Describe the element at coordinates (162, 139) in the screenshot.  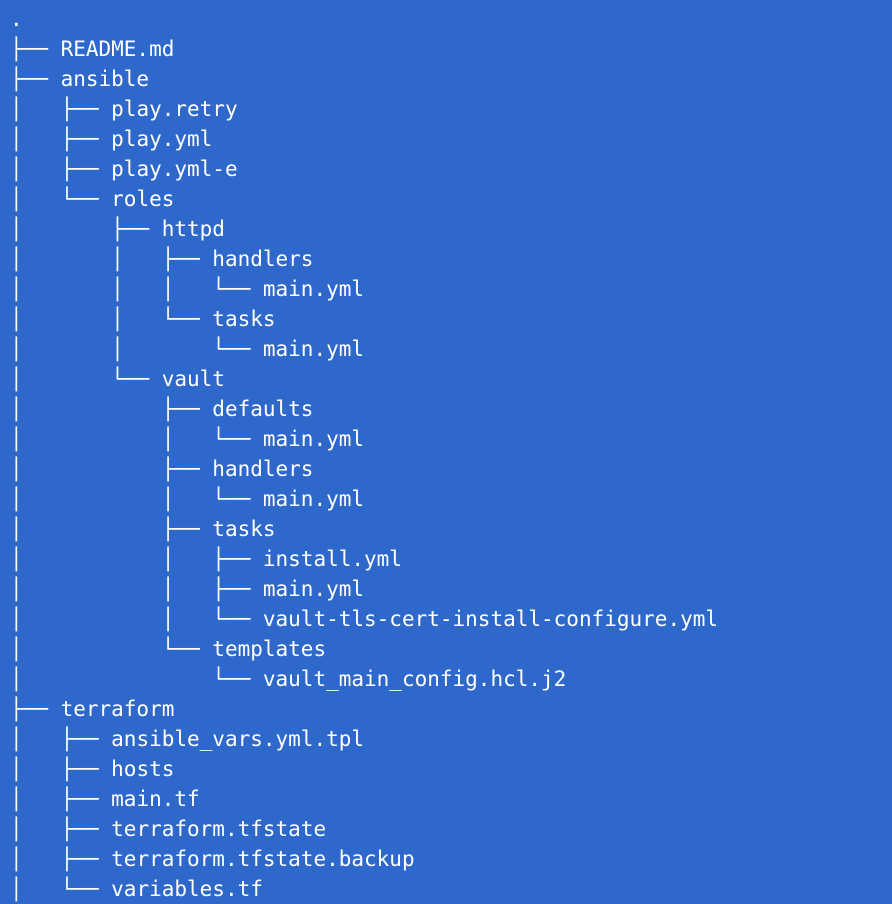
I see `tree-node-name: play.yml` at that location.